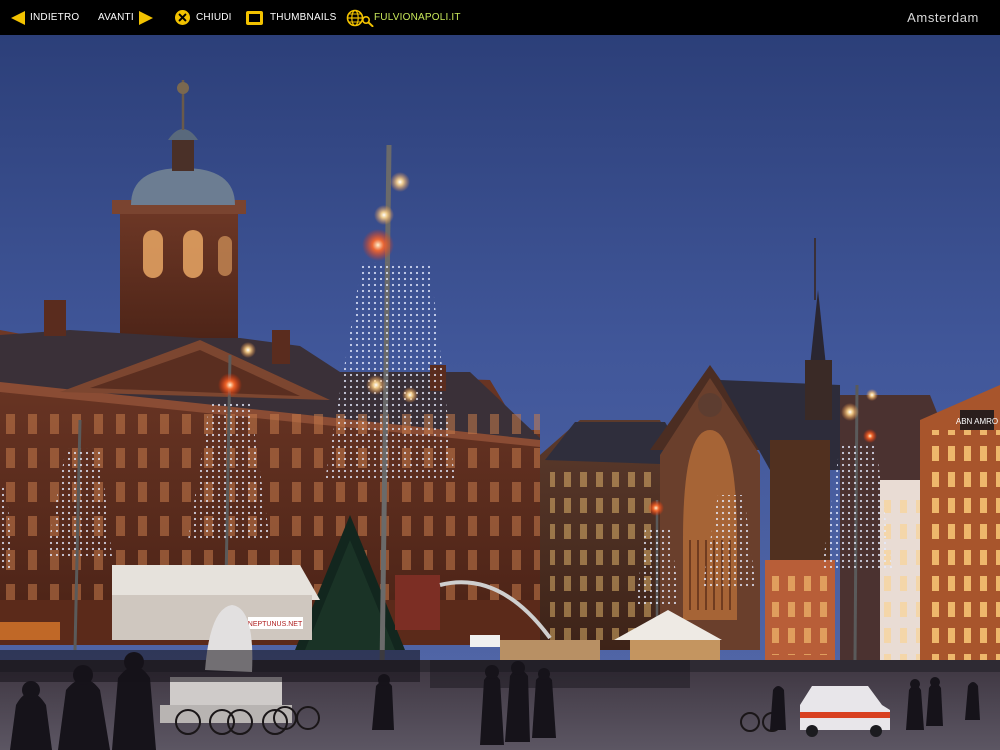 The height and width of the screenshot is (750, 1000). What do you see at coordinates (18, 17) in the screenshot?
I see `arrow-left-icon` at bounding box center [18, 17].